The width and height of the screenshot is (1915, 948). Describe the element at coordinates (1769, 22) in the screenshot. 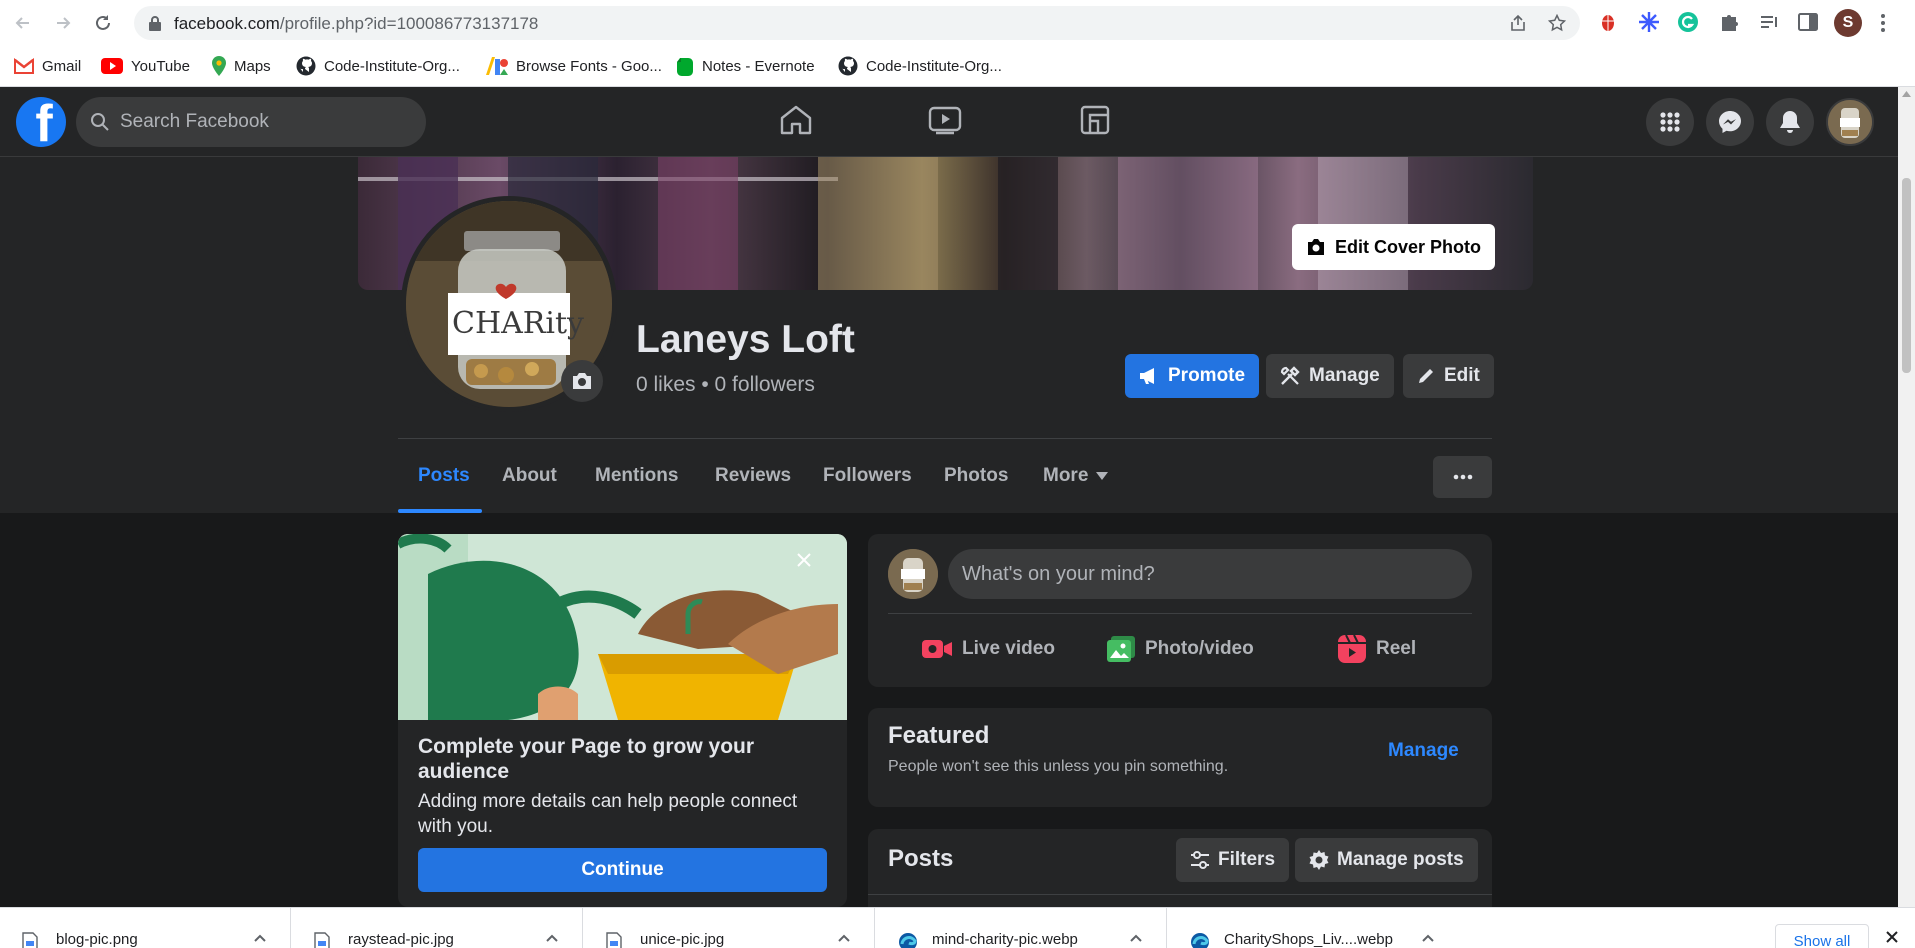

I see `reading-list-icon` at that location.